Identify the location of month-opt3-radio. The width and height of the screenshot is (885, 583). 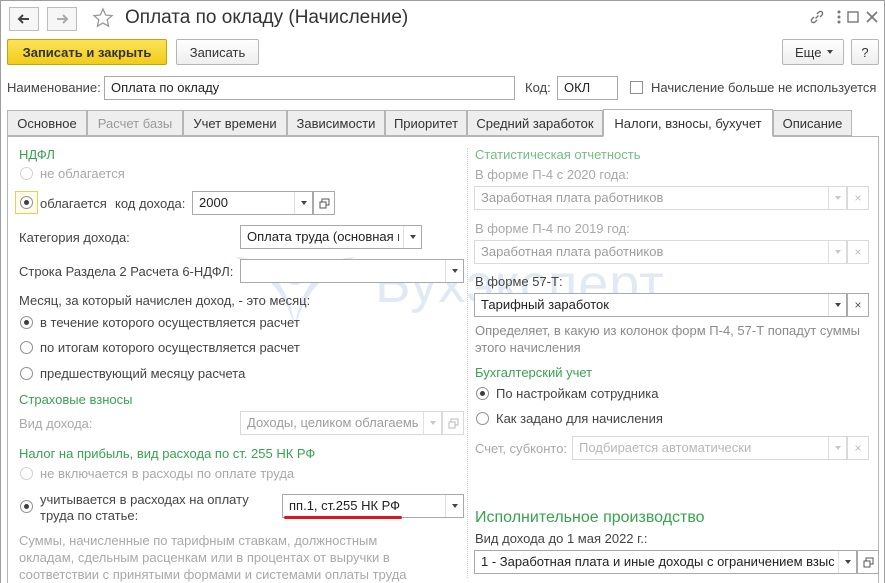
(26, 373).